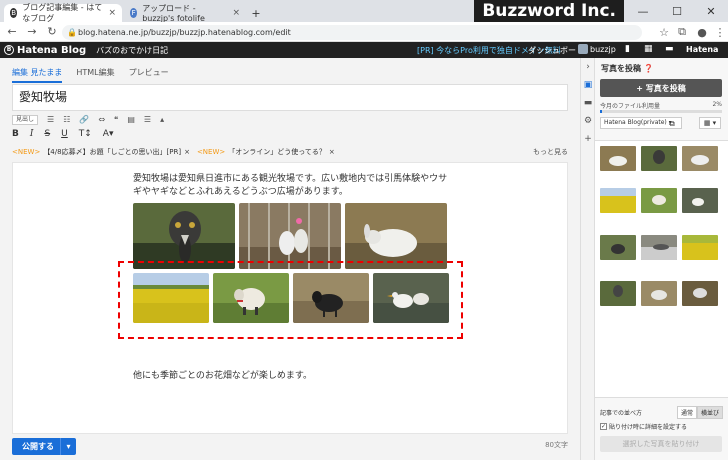 This screenshot has height=460, width=728. What do you see at coordinates (84, 119) in the screenshot?
I see `link-icon: 🔗` at bounding box center [84, 119].